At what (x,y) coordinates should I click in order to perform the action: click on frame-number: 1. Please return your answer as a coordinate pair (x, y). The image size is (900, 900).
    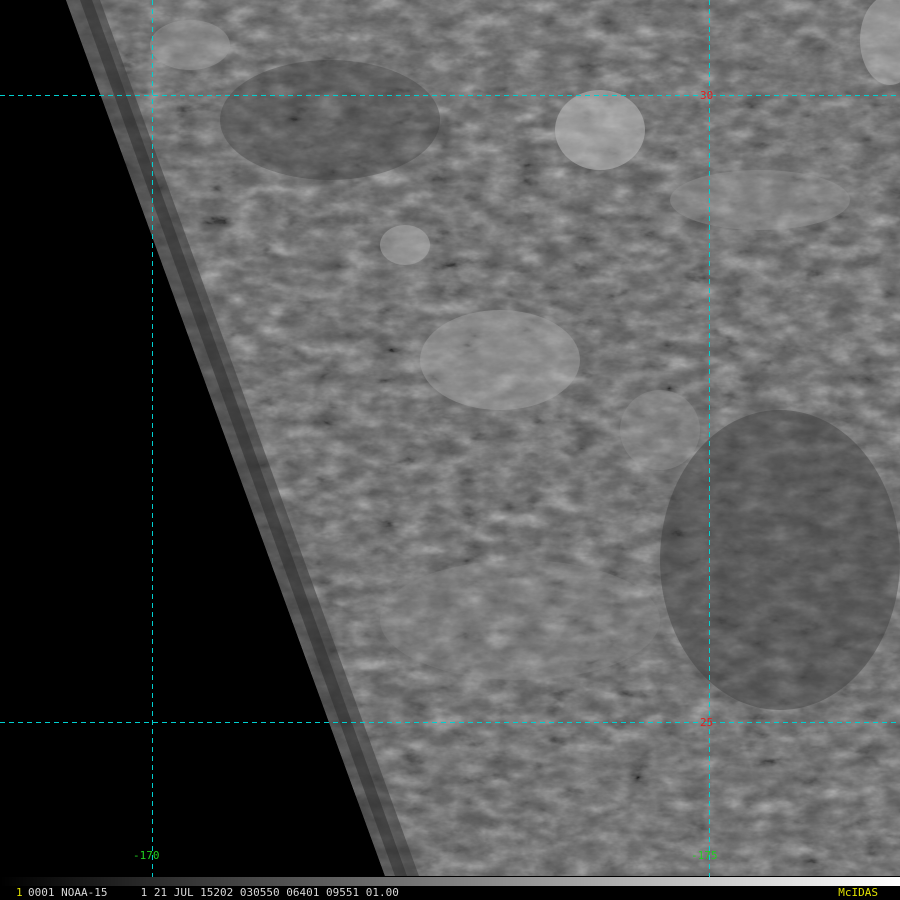
    Looking at the image, I should click on (19, 892).